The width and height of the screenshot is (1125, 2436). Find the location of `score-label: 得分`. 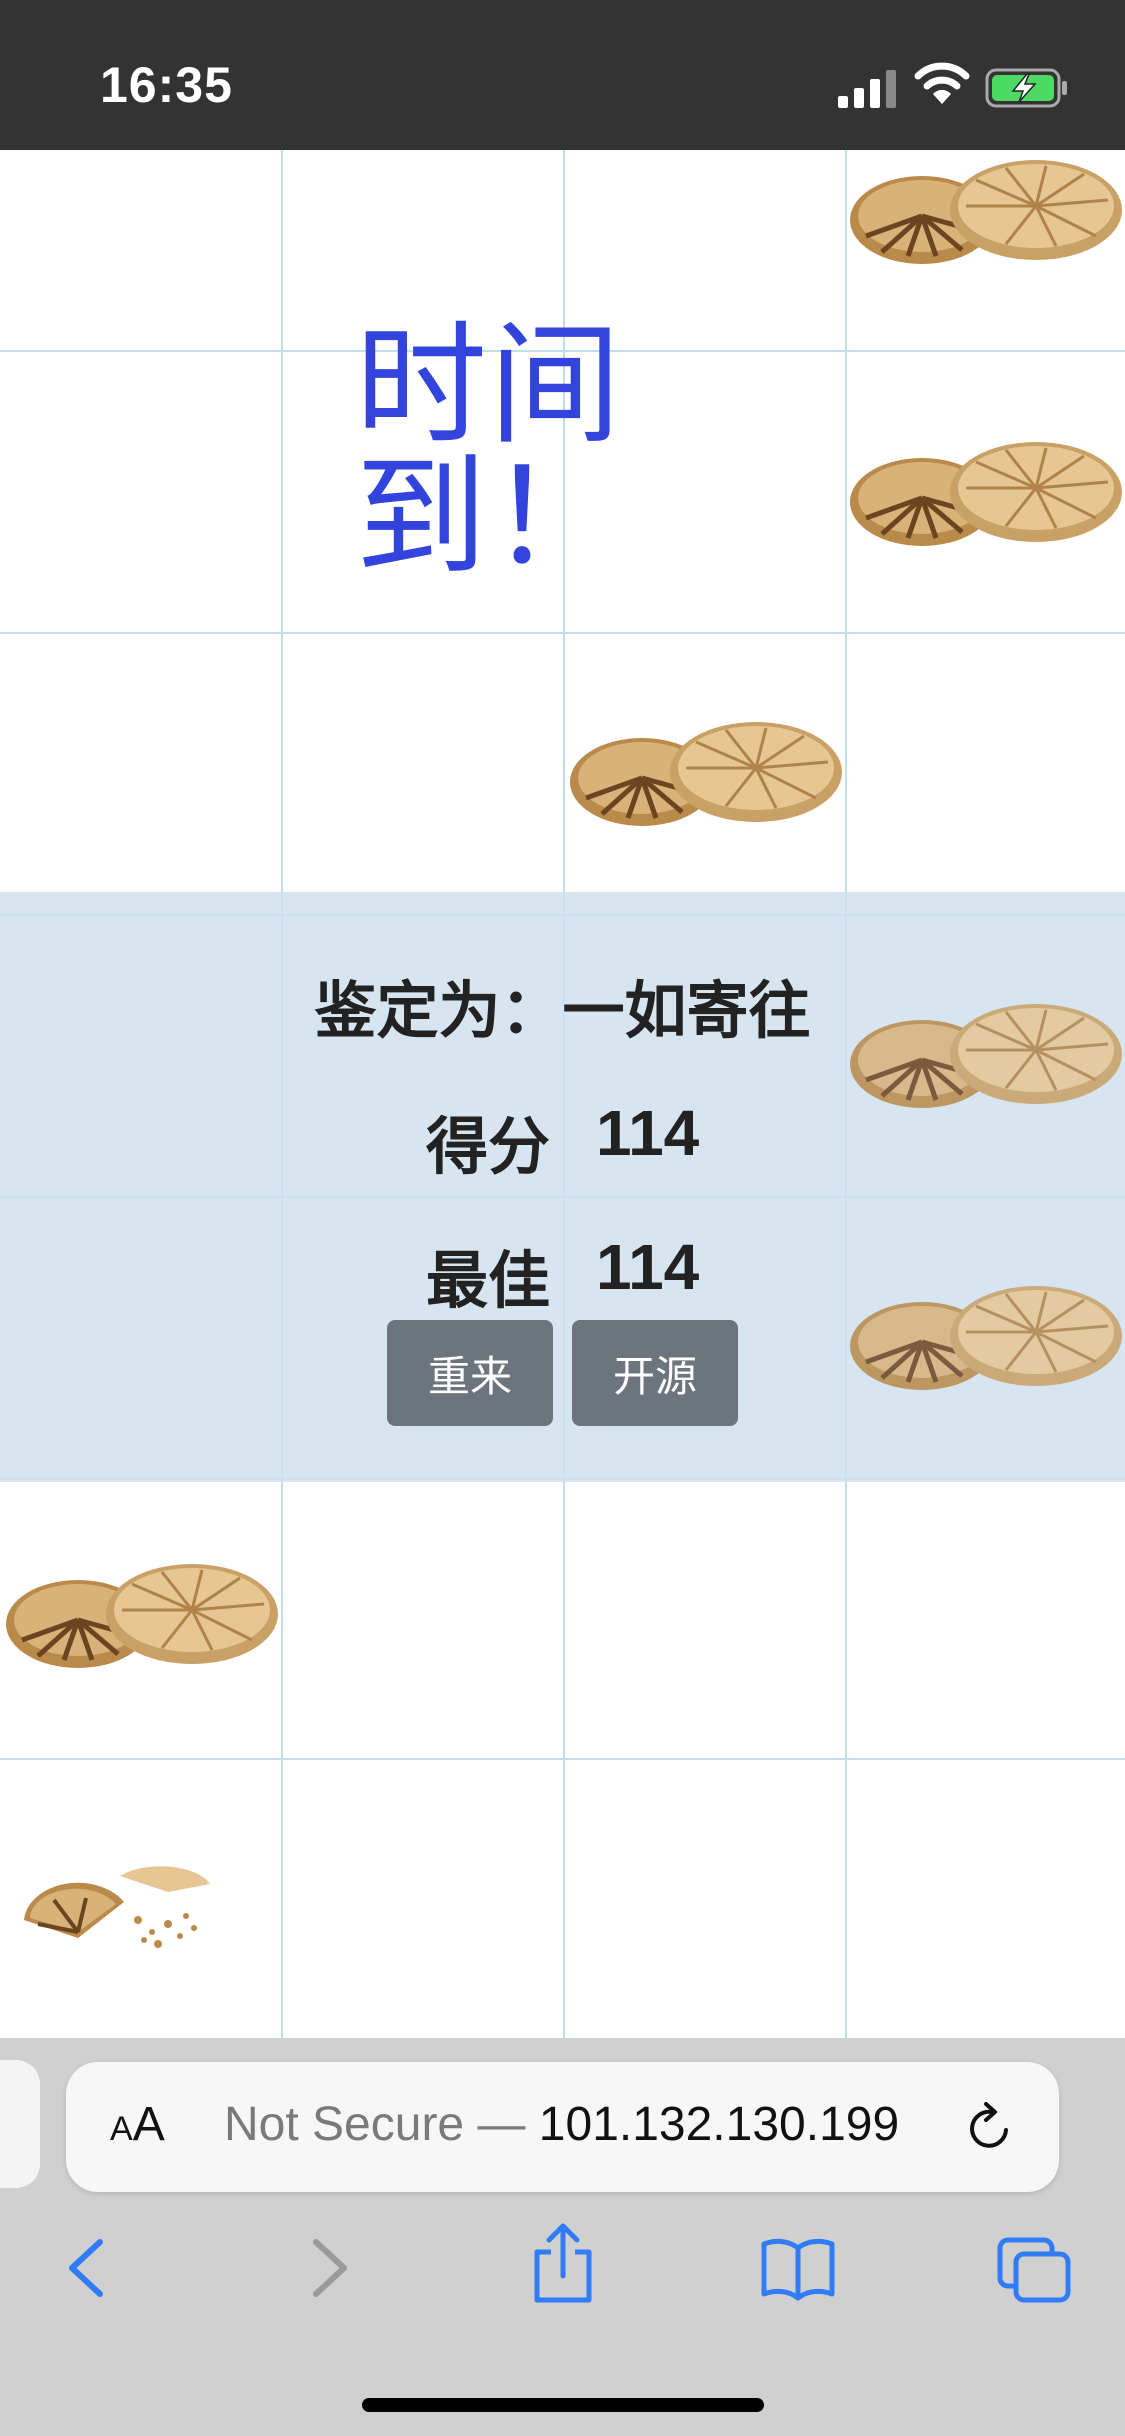

score-label: 得分 is located at coordinates (487, 1146).